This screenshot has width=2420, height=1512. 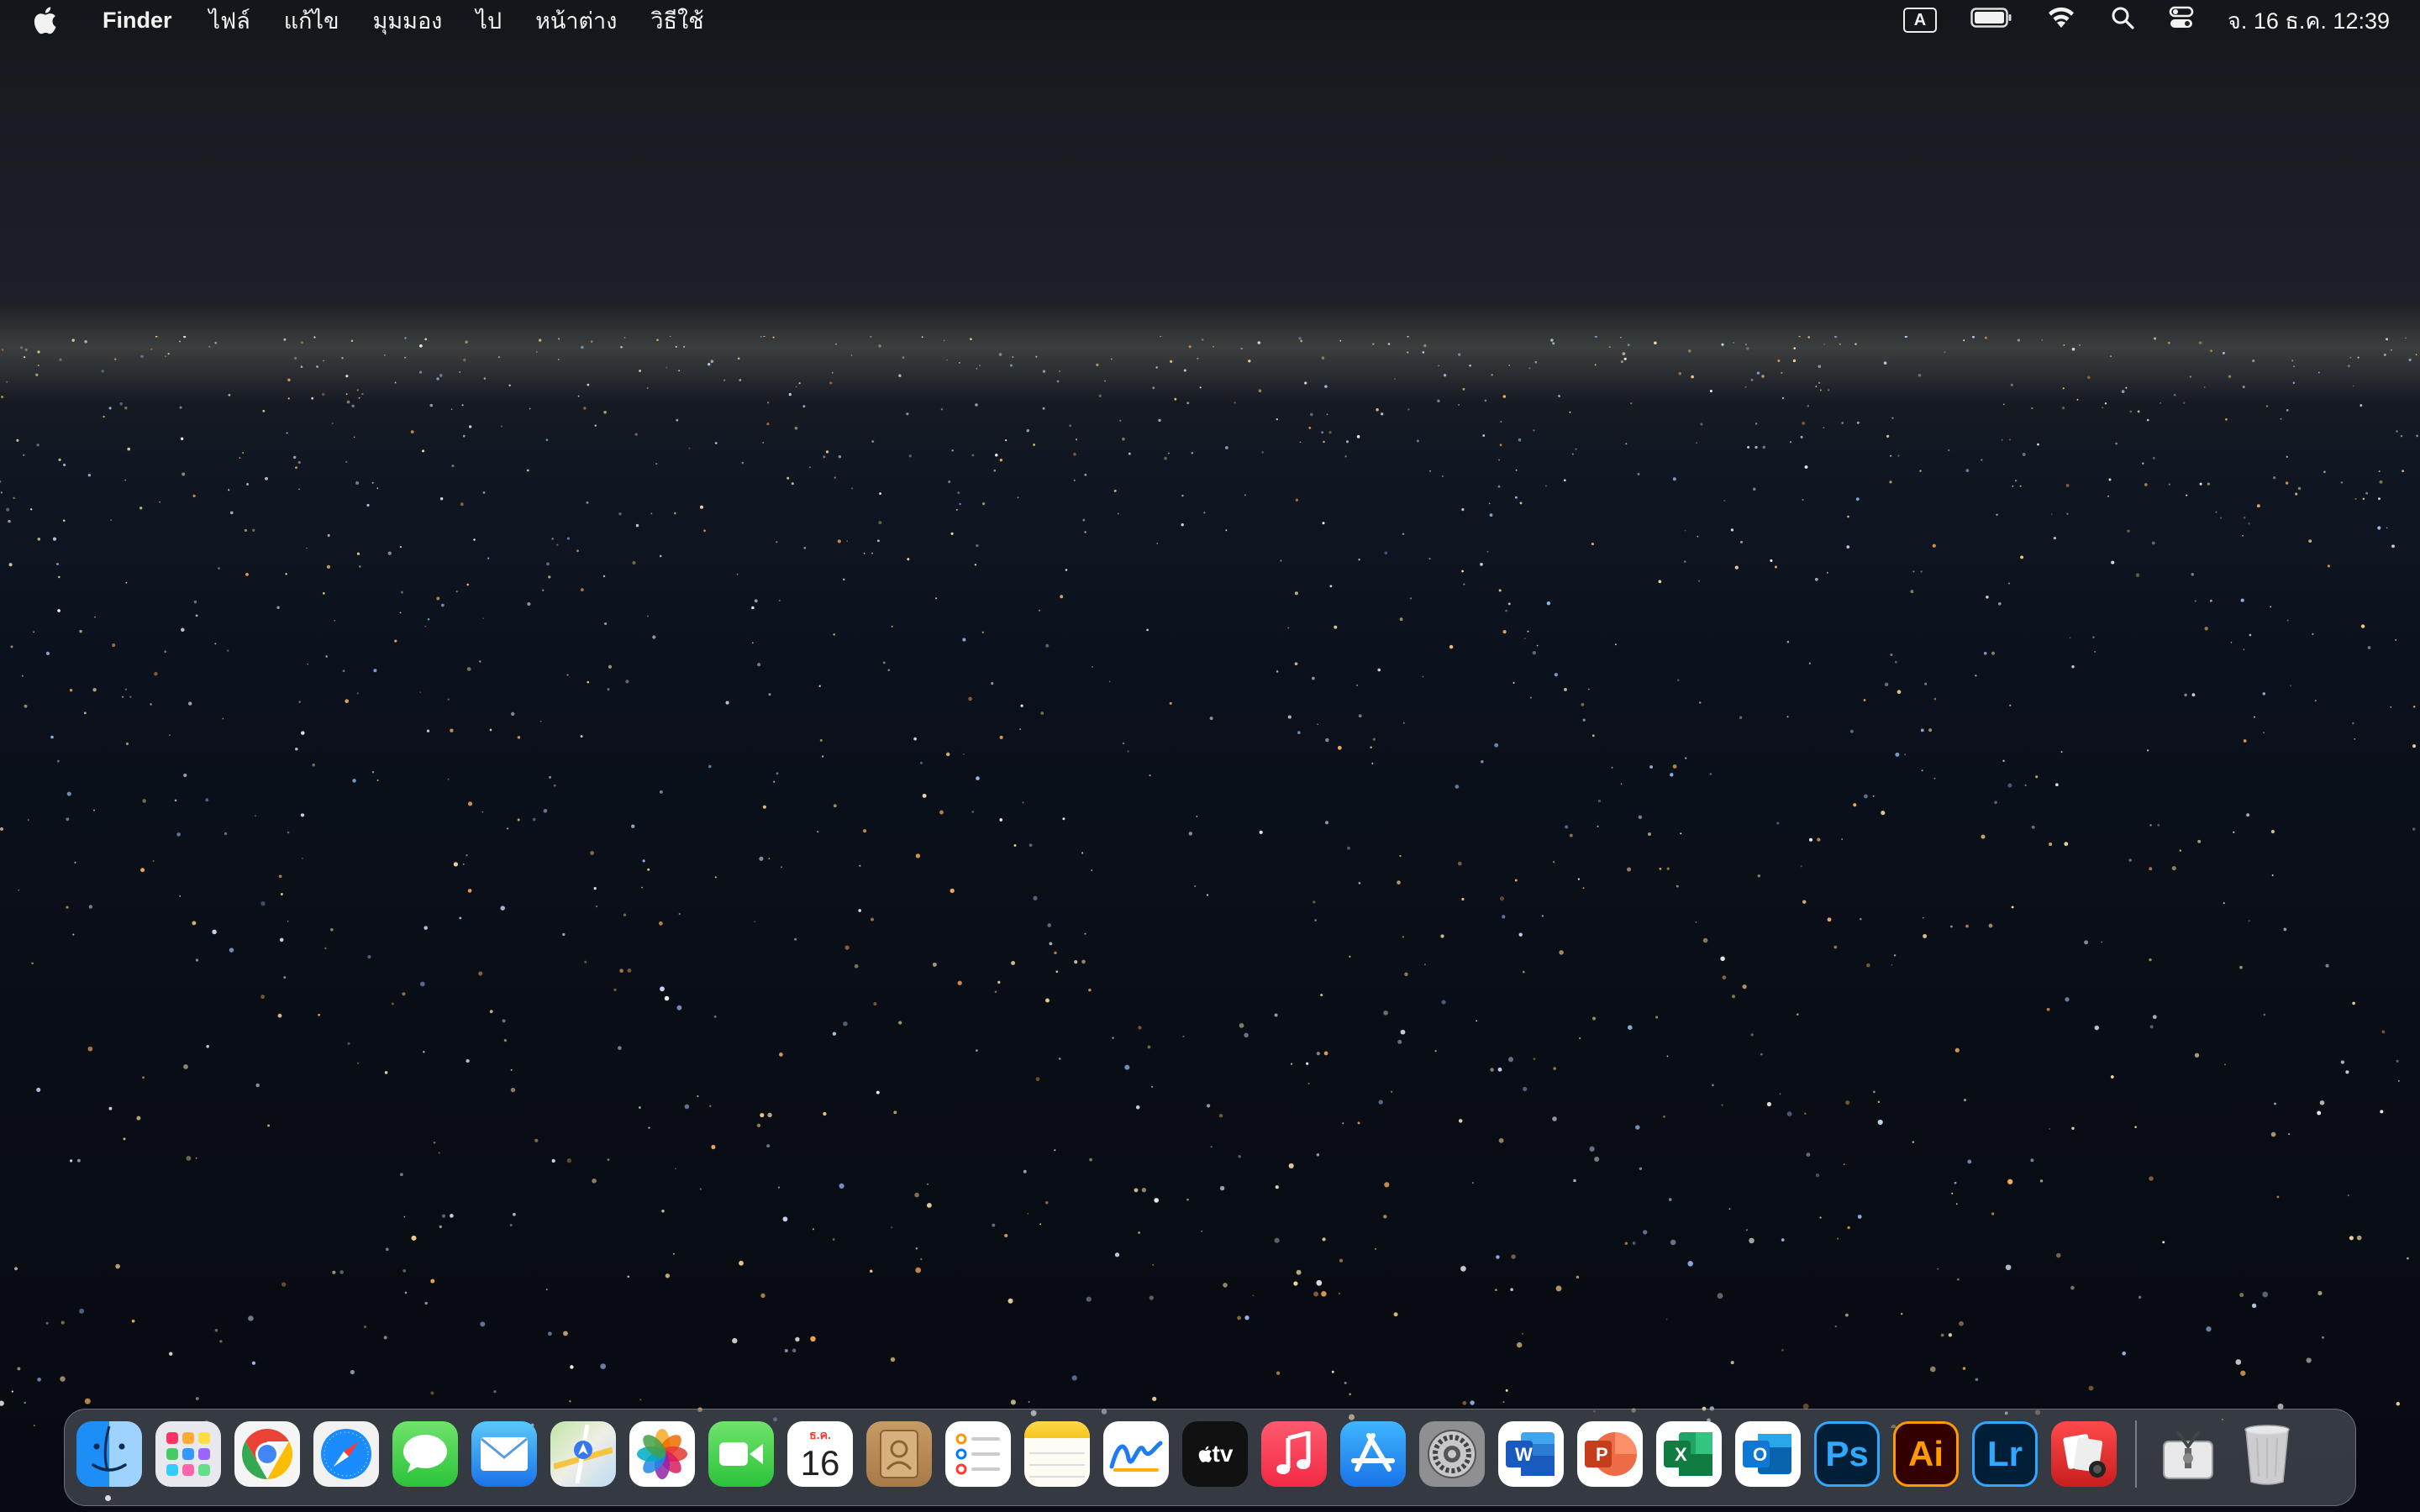 I want to click on photos-icon, so click(x=662, y=1454).